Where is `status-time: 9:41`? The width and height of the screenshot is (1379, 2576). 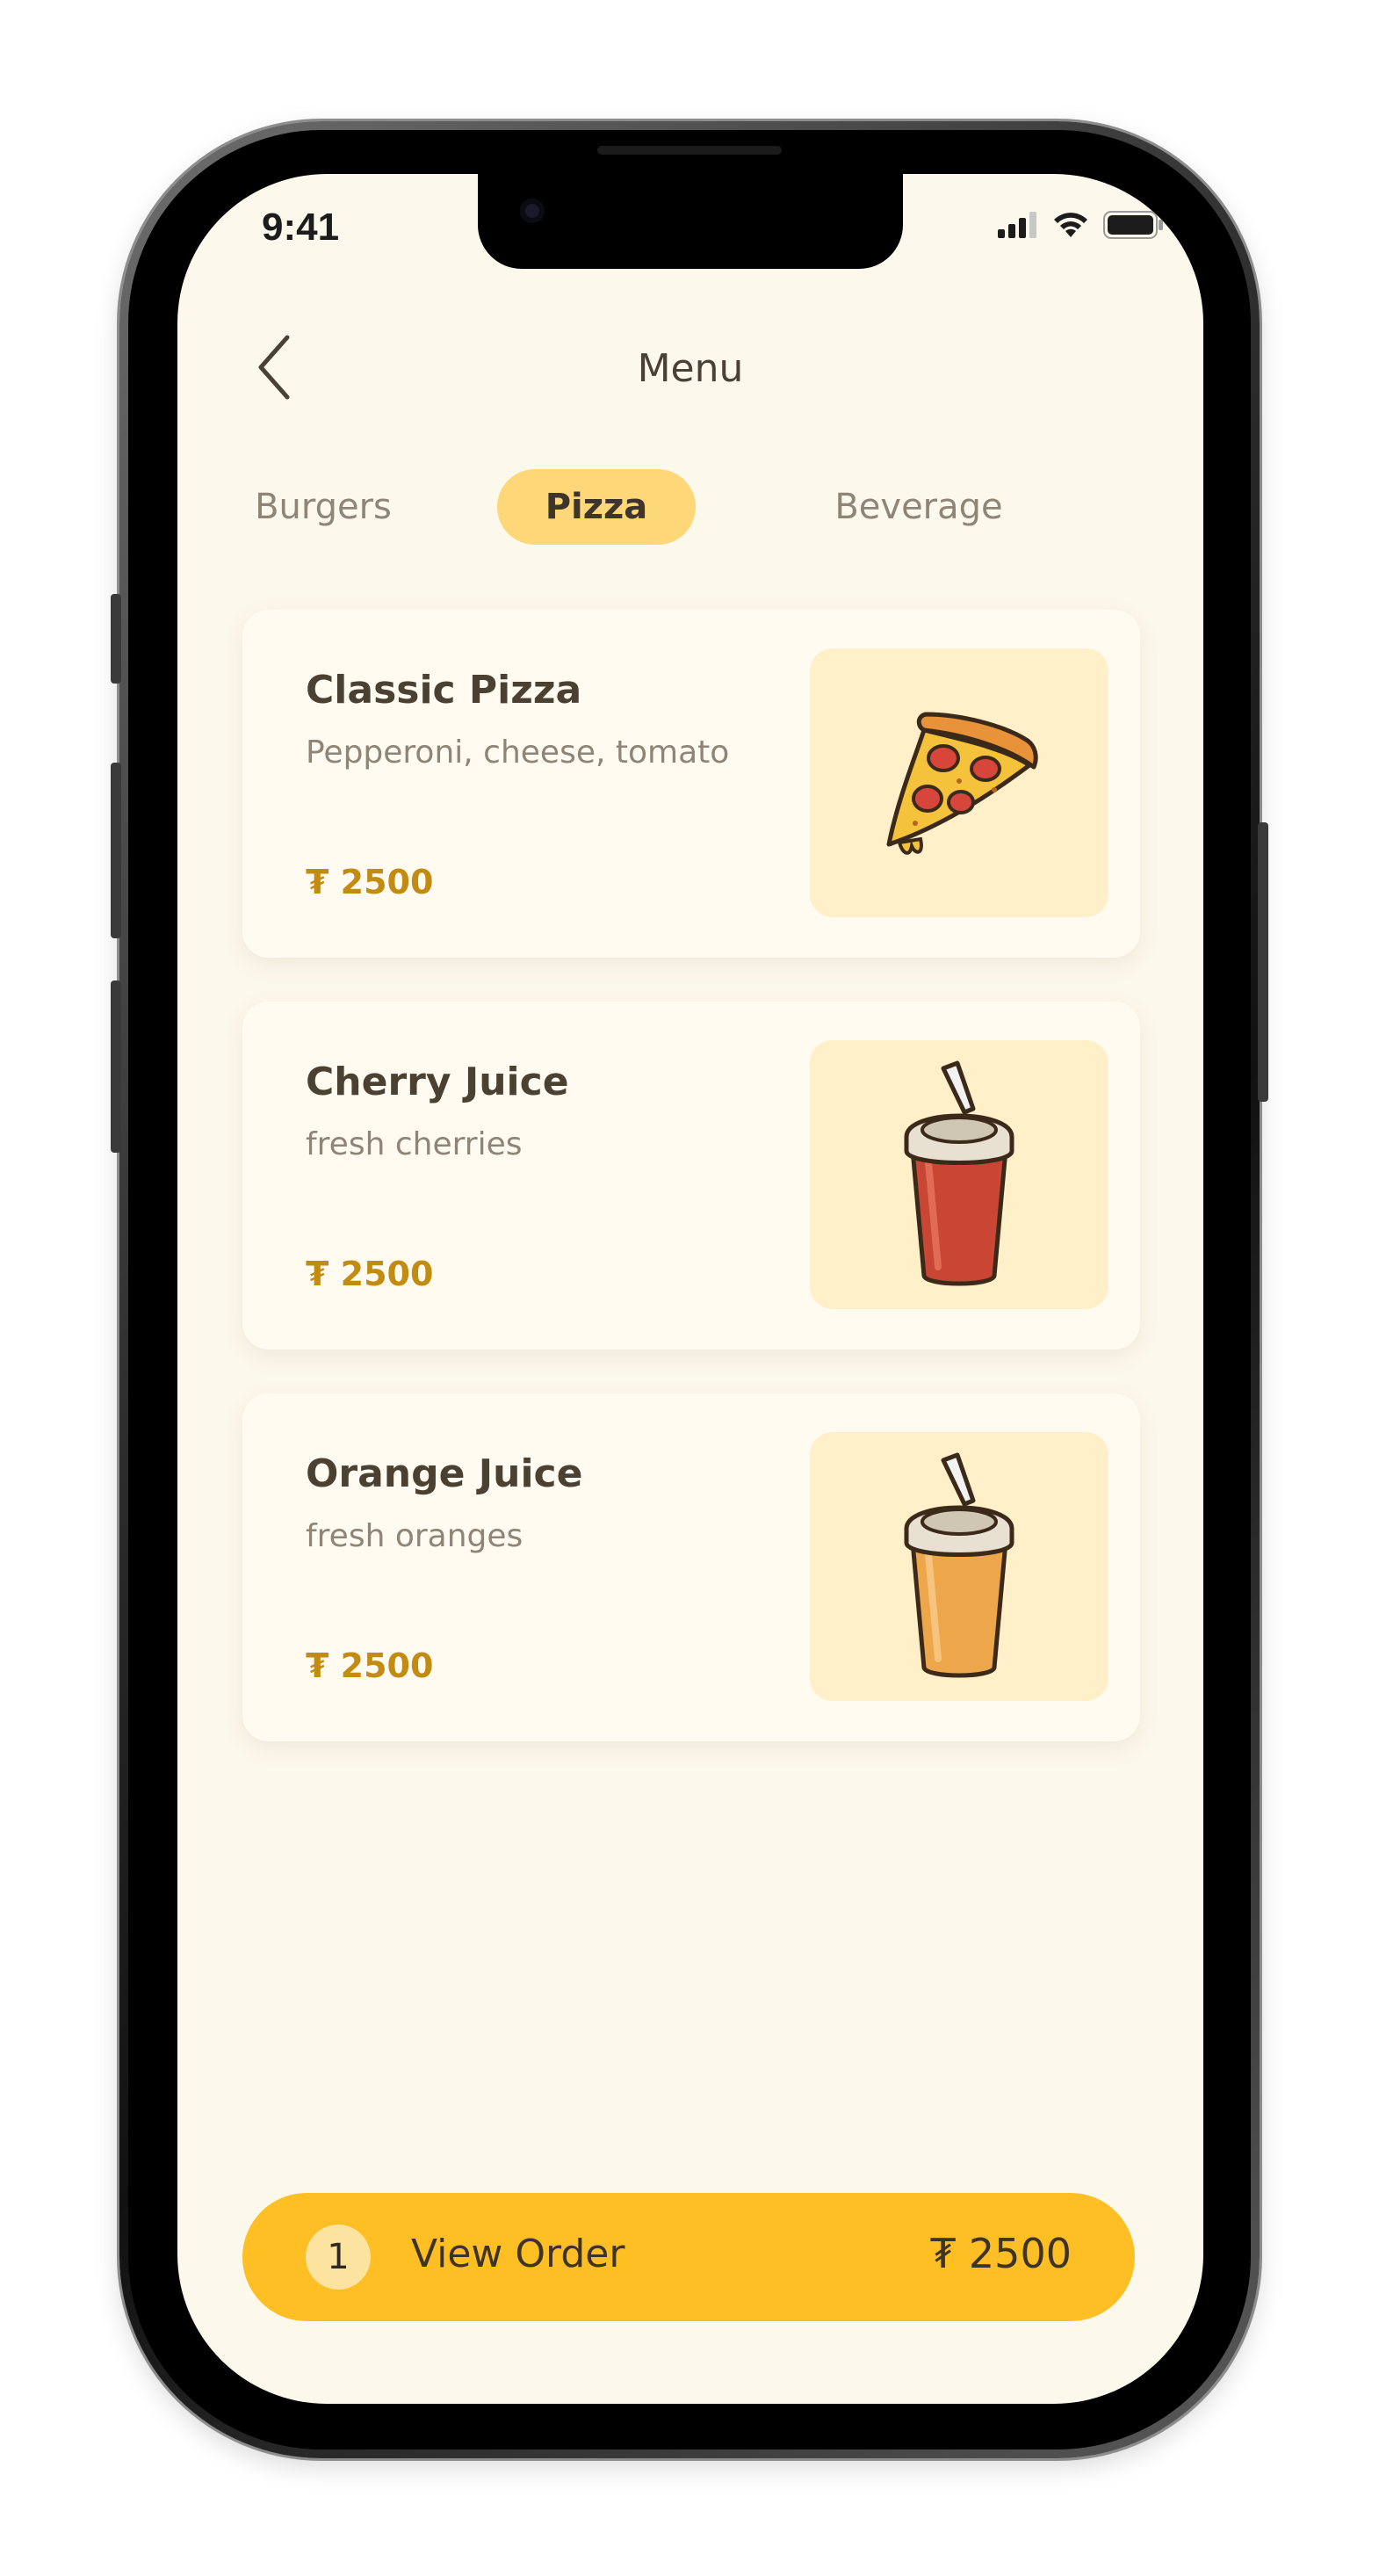
status-time: 9:41 is located at coordinates (301, 227).